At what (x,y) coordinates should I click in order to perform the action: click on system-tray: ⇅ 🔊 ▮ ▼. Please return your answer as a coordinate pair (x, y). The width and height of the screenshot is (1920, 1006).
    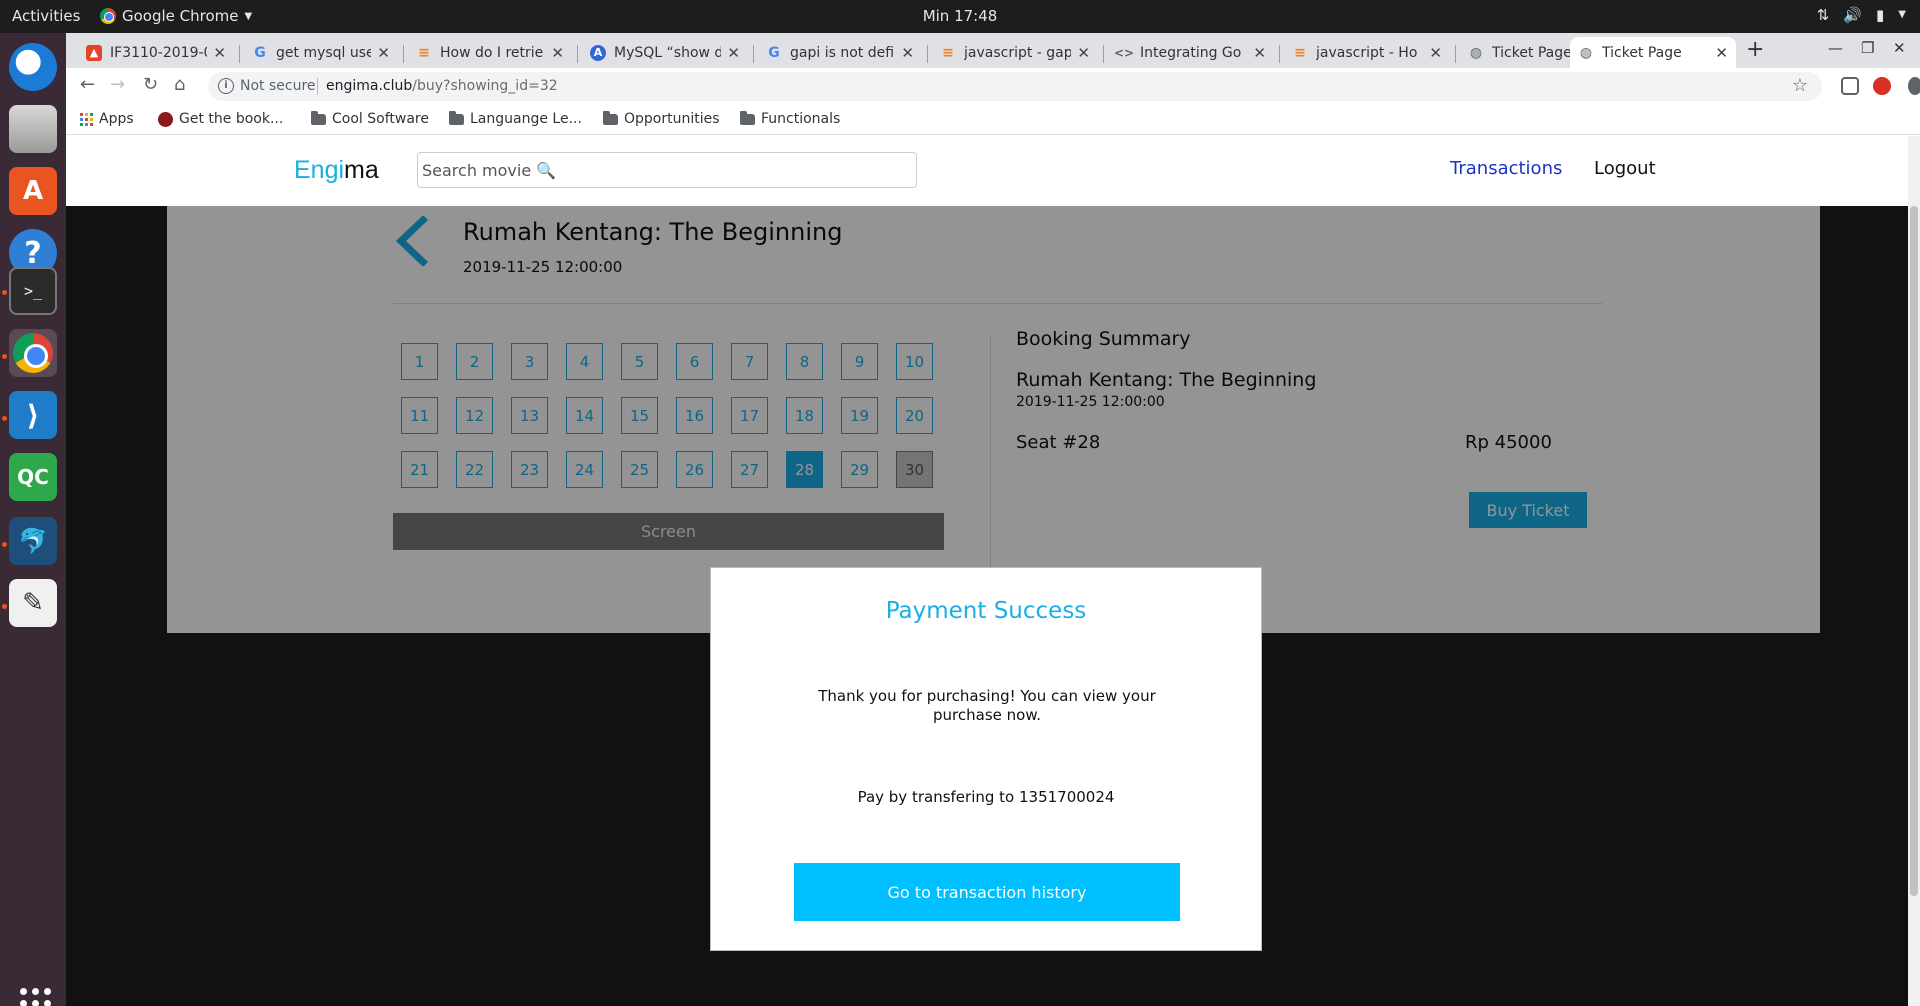
    Looking at the image, I should click on (1861, 15).